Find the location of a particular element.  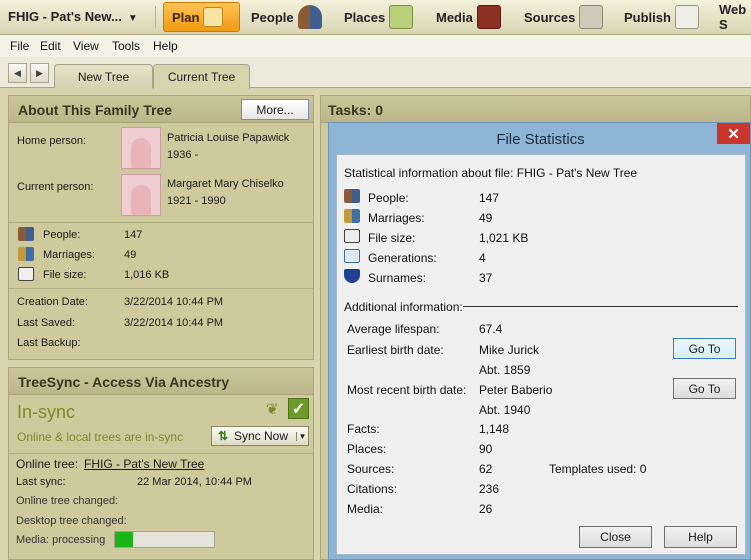

people-stat-value: 147 is located at coordinates (133, 235).